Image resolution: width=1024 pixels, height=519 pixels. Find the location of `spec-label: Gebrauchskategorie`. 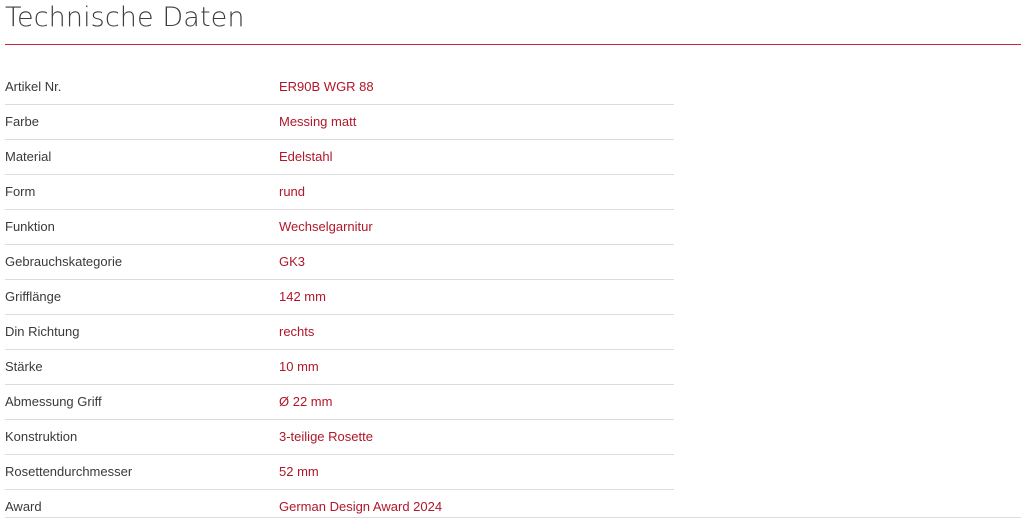

spec-label: Gebrauchskategorie is located at coordinates (64, 261).